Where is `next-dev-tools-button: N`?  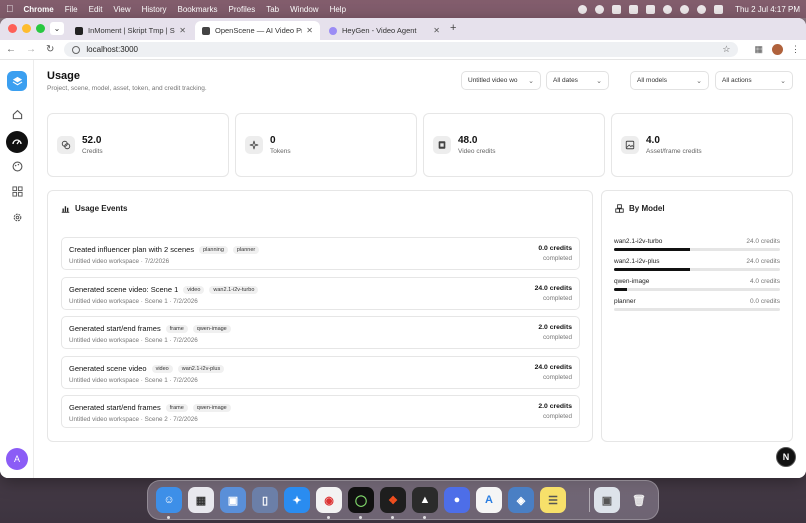 next-dev-tools-button: N is located at coordinates (786, 457).